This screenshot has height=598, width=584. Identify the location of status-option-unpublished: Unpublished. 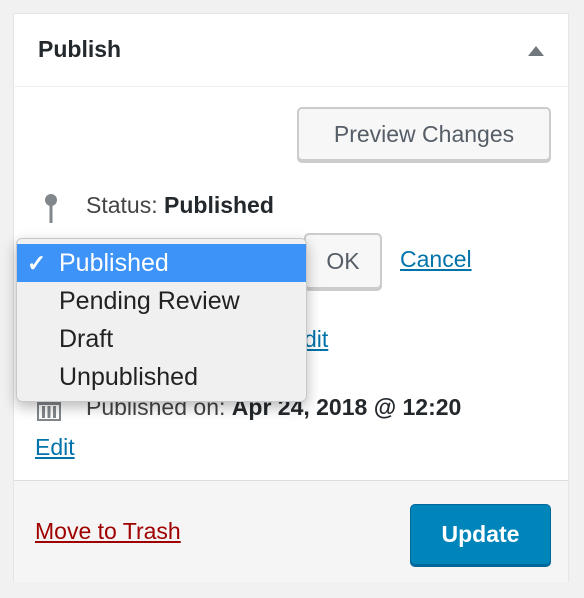
(161, 377).